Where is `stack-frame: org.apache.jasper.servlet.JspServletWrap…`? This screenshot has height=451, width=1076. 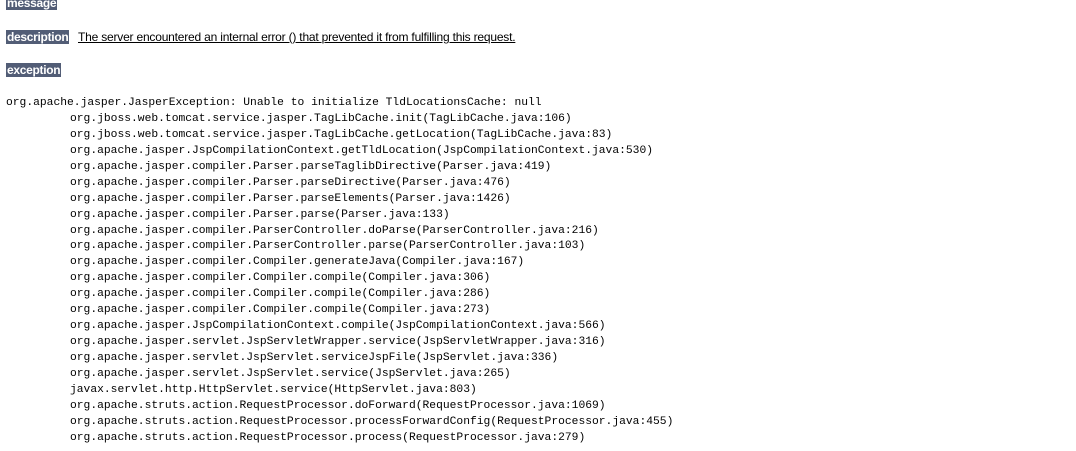
stack-frame: org.apache.jasper.servlet.JspServletWrap… is located at coordinates (338, 342).